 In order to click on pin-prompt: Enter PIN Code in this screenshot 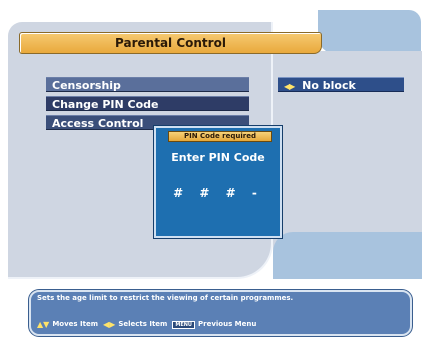, I will do `click(218, 157)`.